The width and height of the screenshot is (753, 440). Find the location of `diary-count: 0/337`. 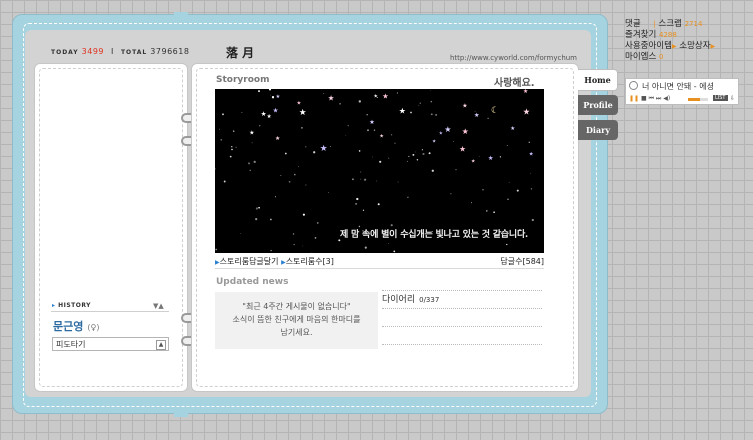

diary-count: 0/337 is located at coordinates (429, 300).